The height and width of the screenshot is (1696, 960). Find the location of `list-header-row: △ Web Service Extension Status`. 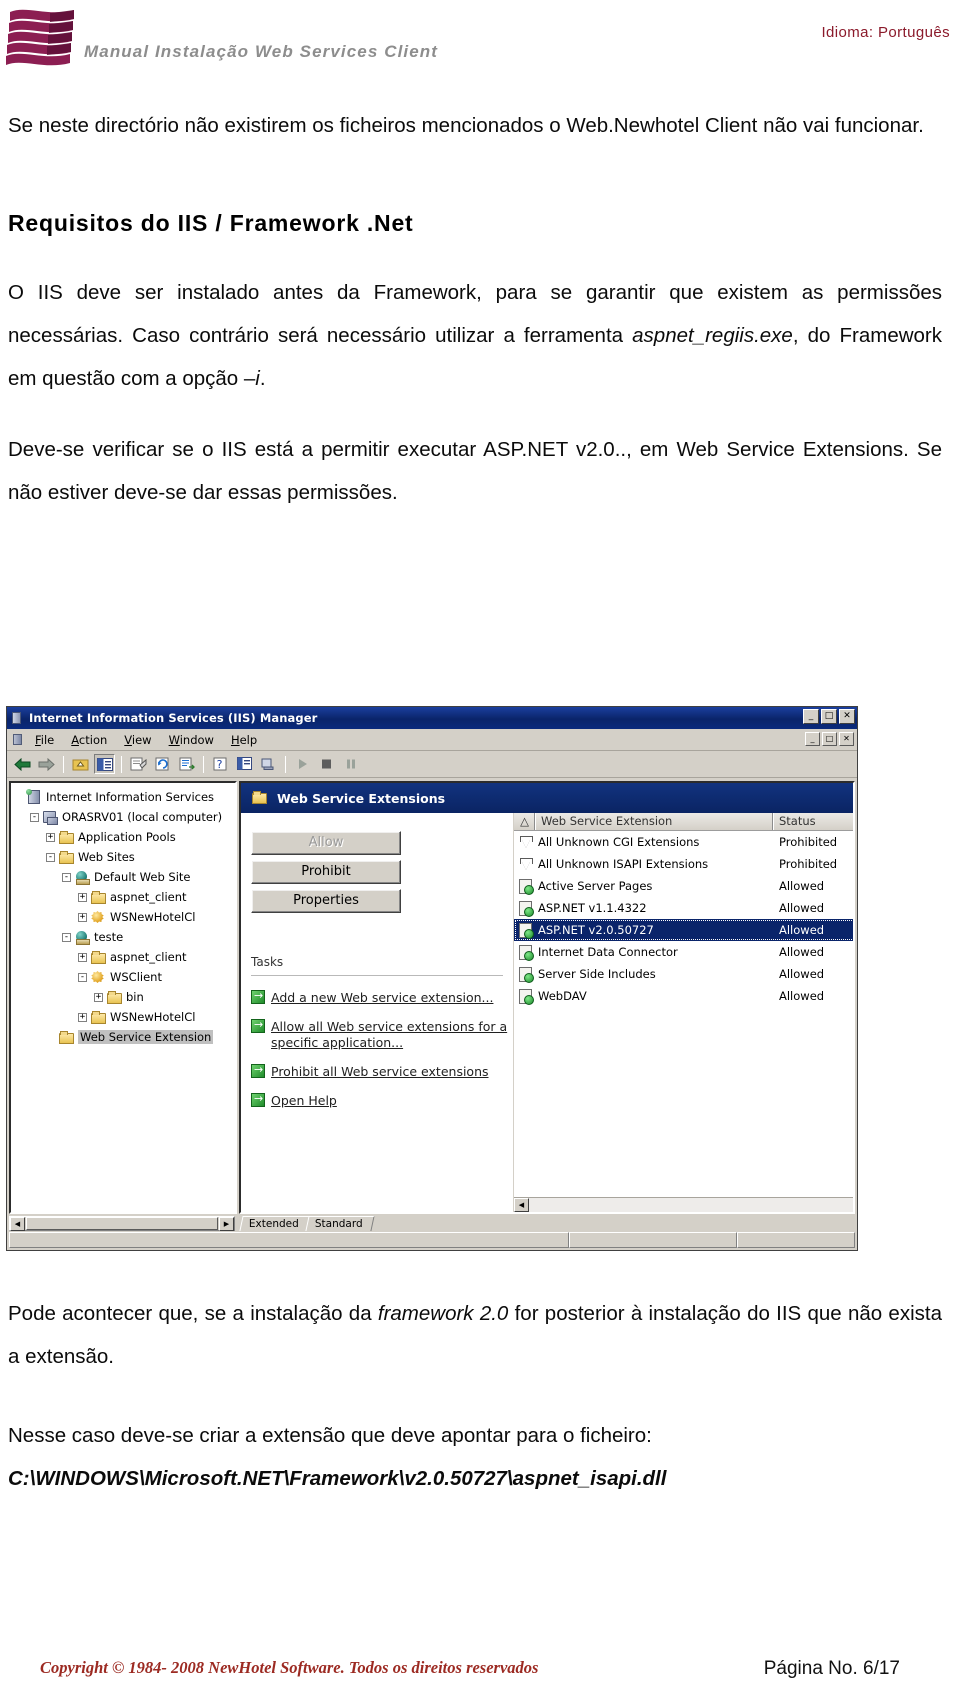

list-header-row: △ Web Service Extension Status is located at coordinates (683, 822).